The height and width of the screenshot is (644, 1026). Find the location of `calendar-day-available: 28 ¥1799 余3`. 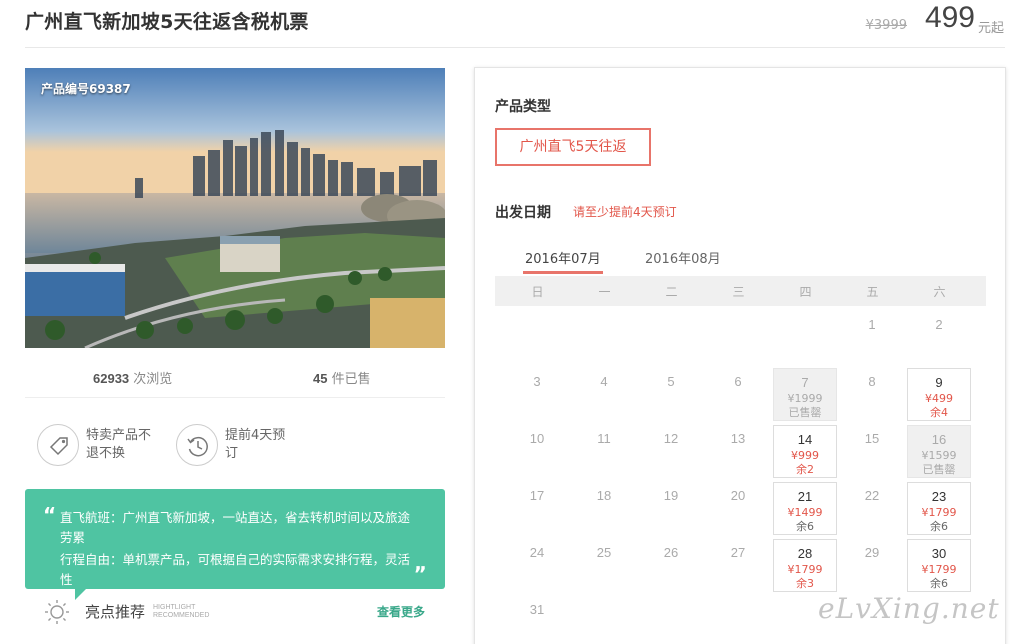

calendar-day-available: 28 ¥1799 余3 is located at coordinates (805, 565).